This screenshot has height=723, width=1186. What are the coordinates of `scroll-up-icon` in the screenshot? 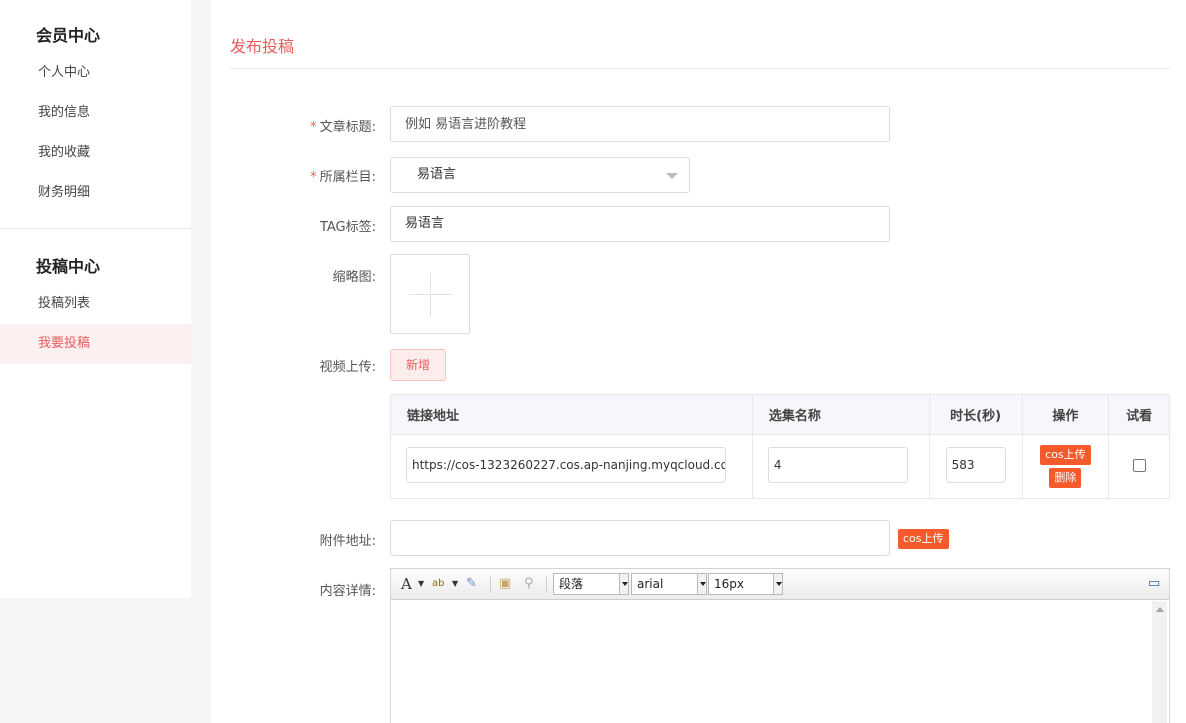 It's located at (1160, 609).